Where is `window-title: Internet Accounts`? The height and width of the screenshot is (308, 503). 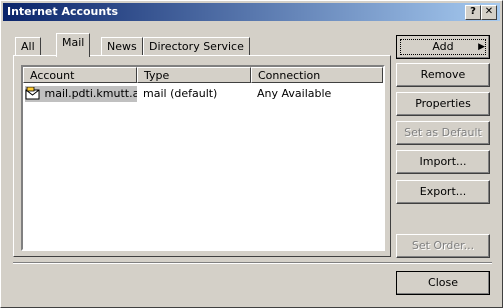
window-title: Internet Accounts is located at coordinates (63, 11).